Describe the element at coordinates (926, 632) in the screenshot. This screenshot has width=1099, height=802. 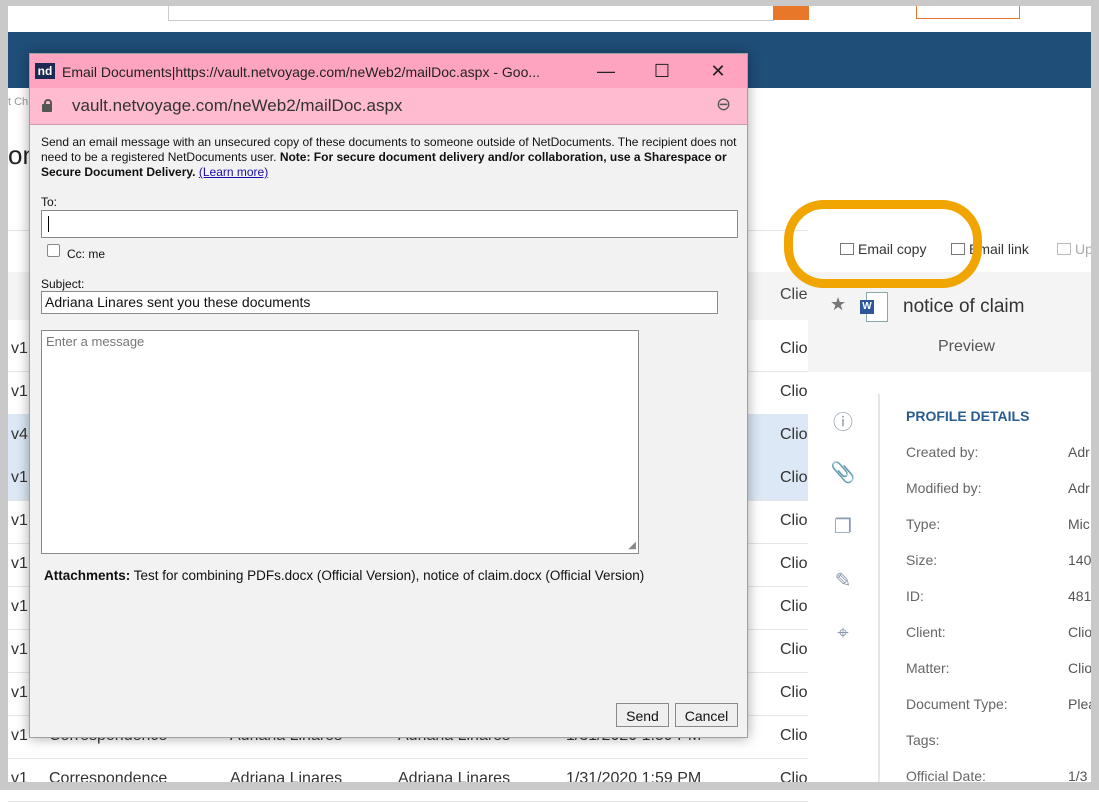
I see `profile-field-label: Client:` at that location.